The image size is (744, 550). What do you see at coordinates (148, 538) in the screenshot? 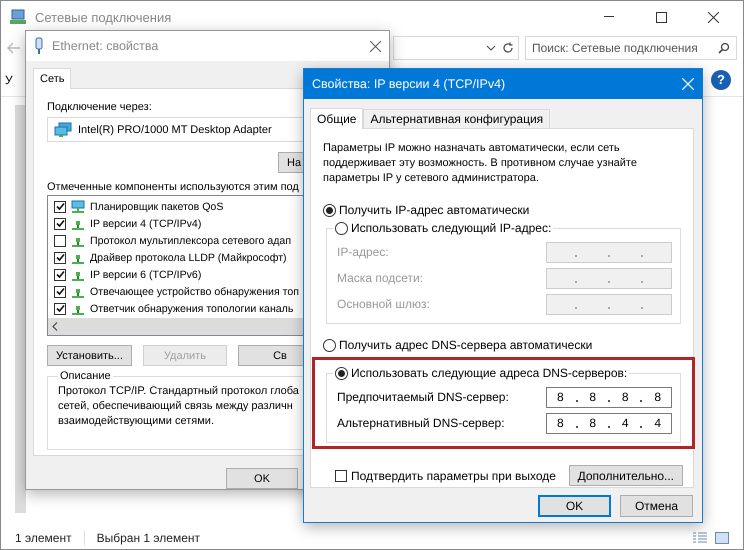
I see `status-text: Выбран 1 элемент` at bounding box center [148, 538].